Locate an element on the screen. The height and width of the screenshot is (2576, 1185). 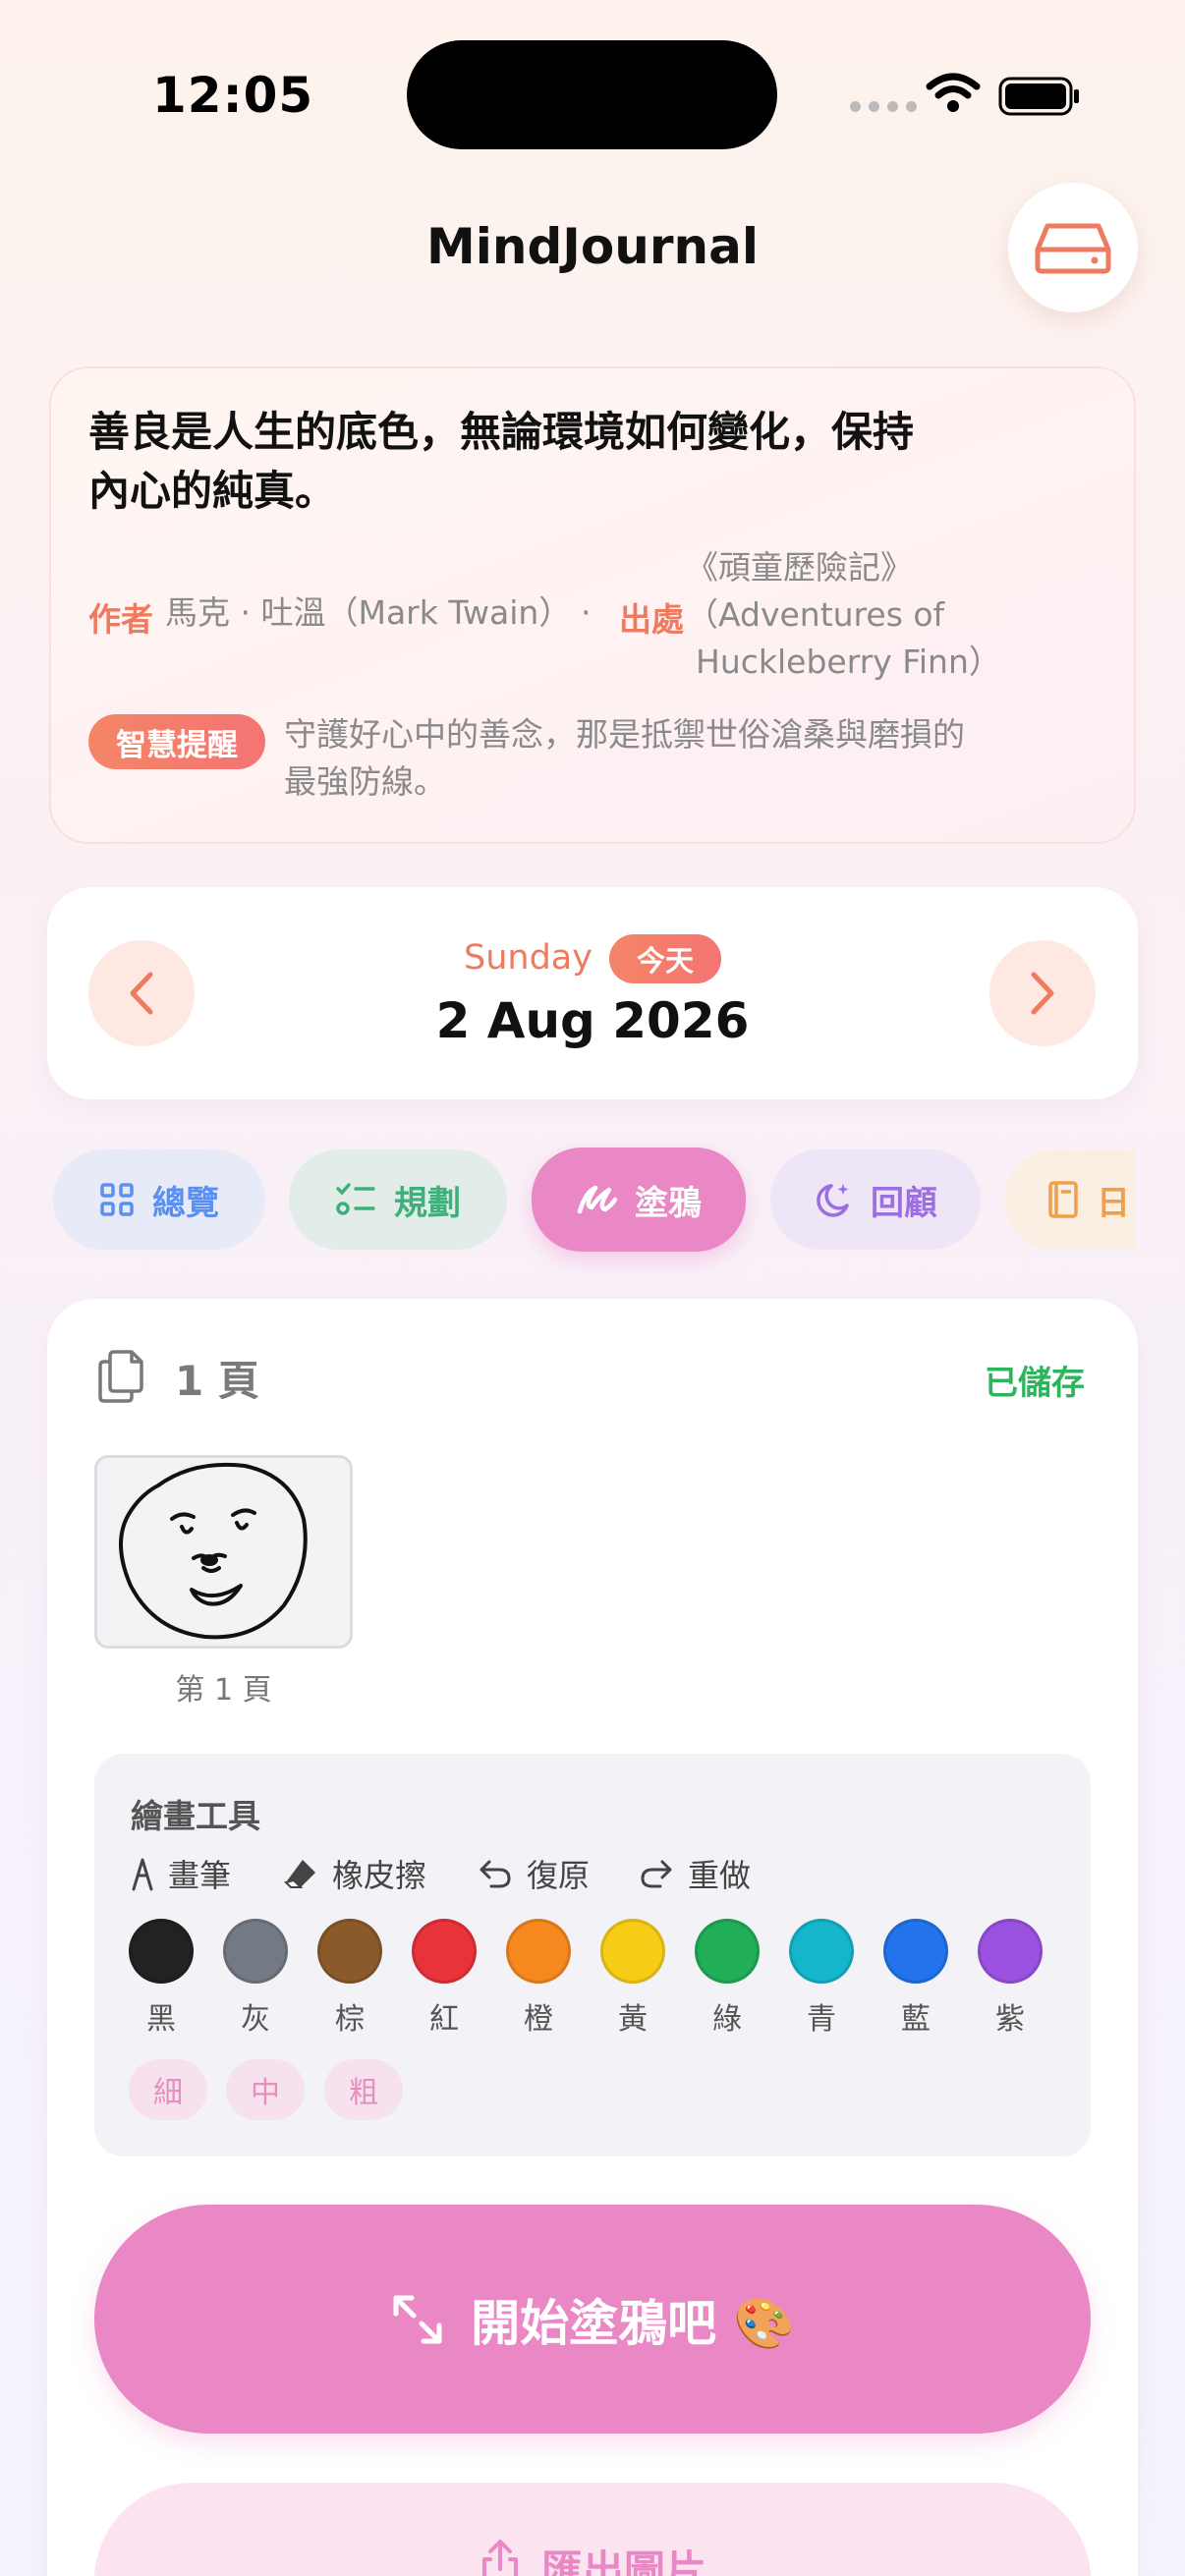
source-title: 《頑童歷險記》 （Adventures of Huckleberry Finn） is located at coordinates (844, 614).